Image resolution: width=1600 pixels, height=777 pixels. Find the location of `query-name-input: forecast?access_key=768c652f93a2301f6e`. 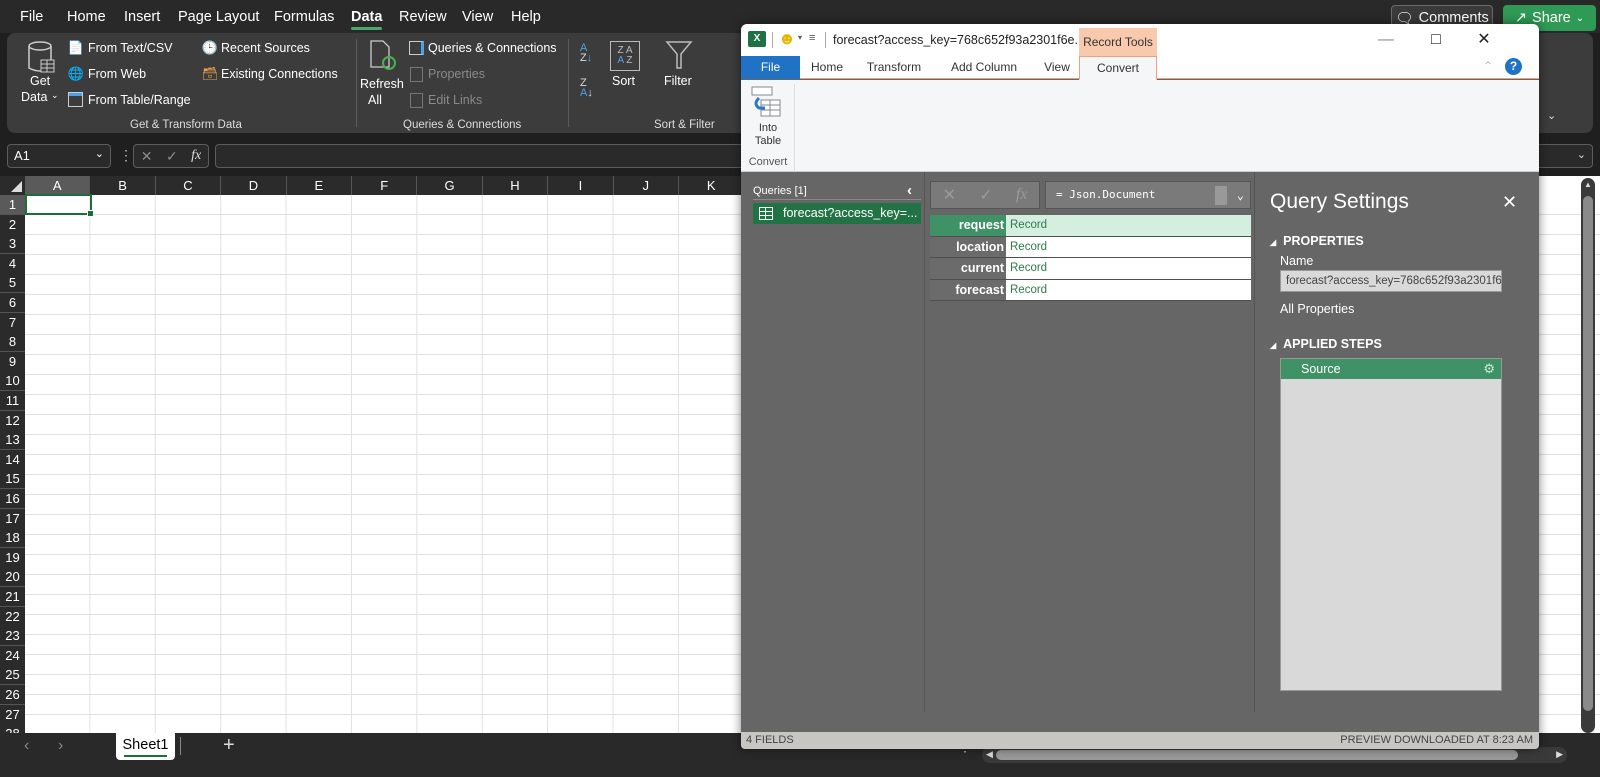

query-name-input: forecast?access_key=768c652f93a2301f6e is located at coordinates (1391, 281).